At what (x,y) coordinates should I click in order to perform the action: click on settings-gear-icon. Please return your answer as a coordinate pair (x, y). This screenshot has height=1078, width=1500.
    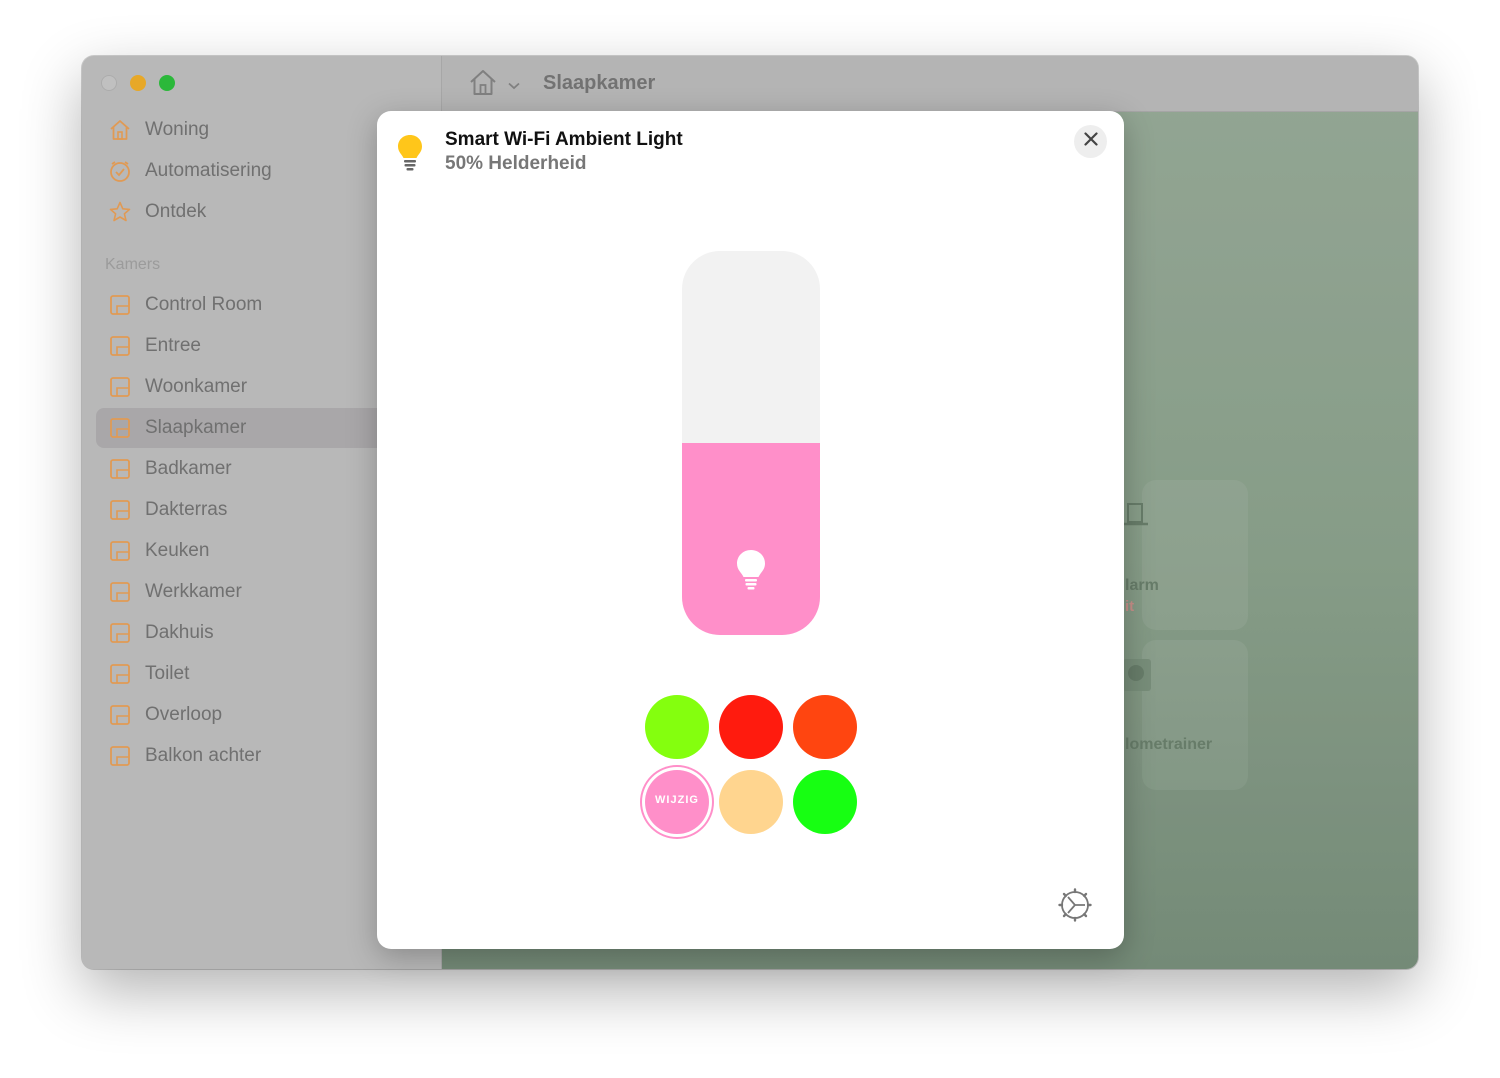
    Looking at the image, I should click on (1075, 907).